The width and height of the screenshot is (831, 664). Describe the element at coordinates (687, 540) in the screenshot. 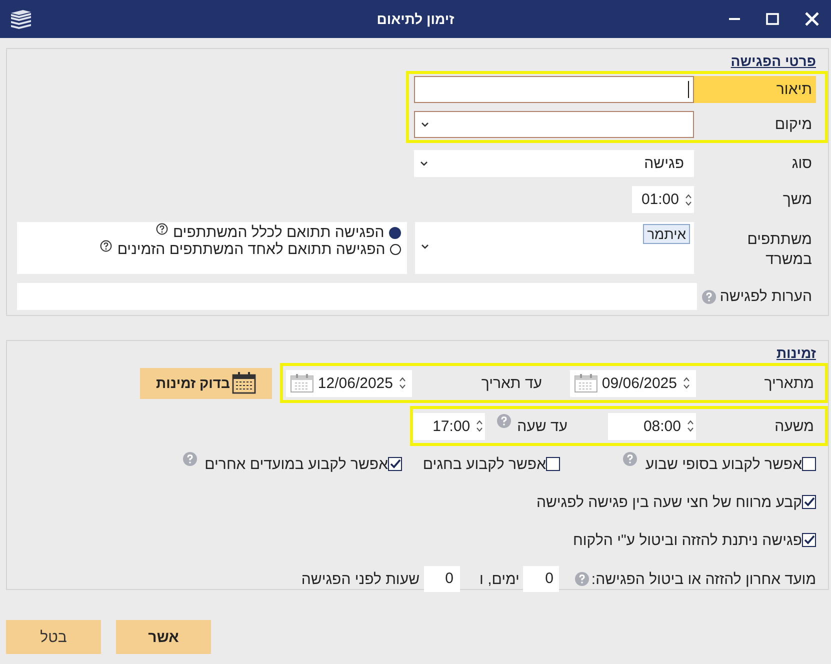

I see `checkbox-label: פגישה ניתנת להזזה וביטול ע"י הלקוח` at that location.